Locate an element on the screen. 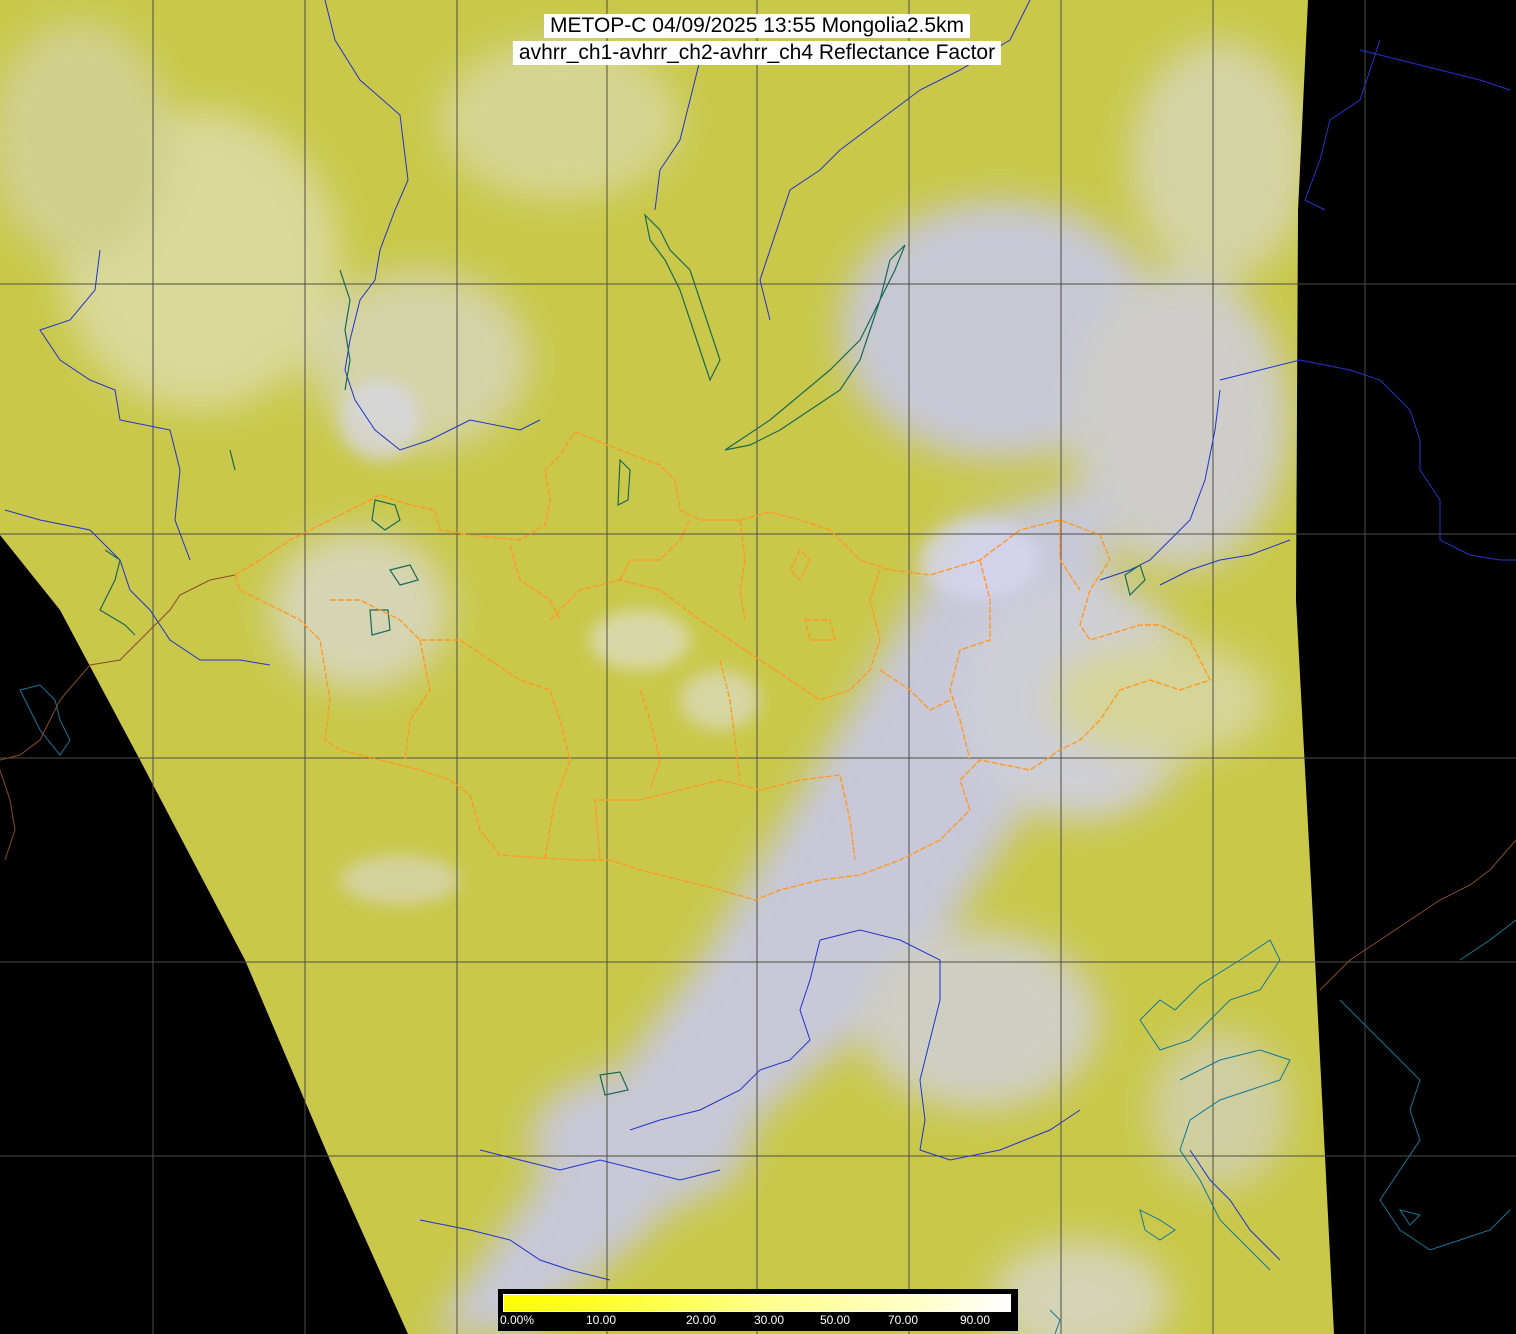 This screenshot has width=1516, height=1334. colorbar-label: 90.00 is located at coordinates (975, 1320).